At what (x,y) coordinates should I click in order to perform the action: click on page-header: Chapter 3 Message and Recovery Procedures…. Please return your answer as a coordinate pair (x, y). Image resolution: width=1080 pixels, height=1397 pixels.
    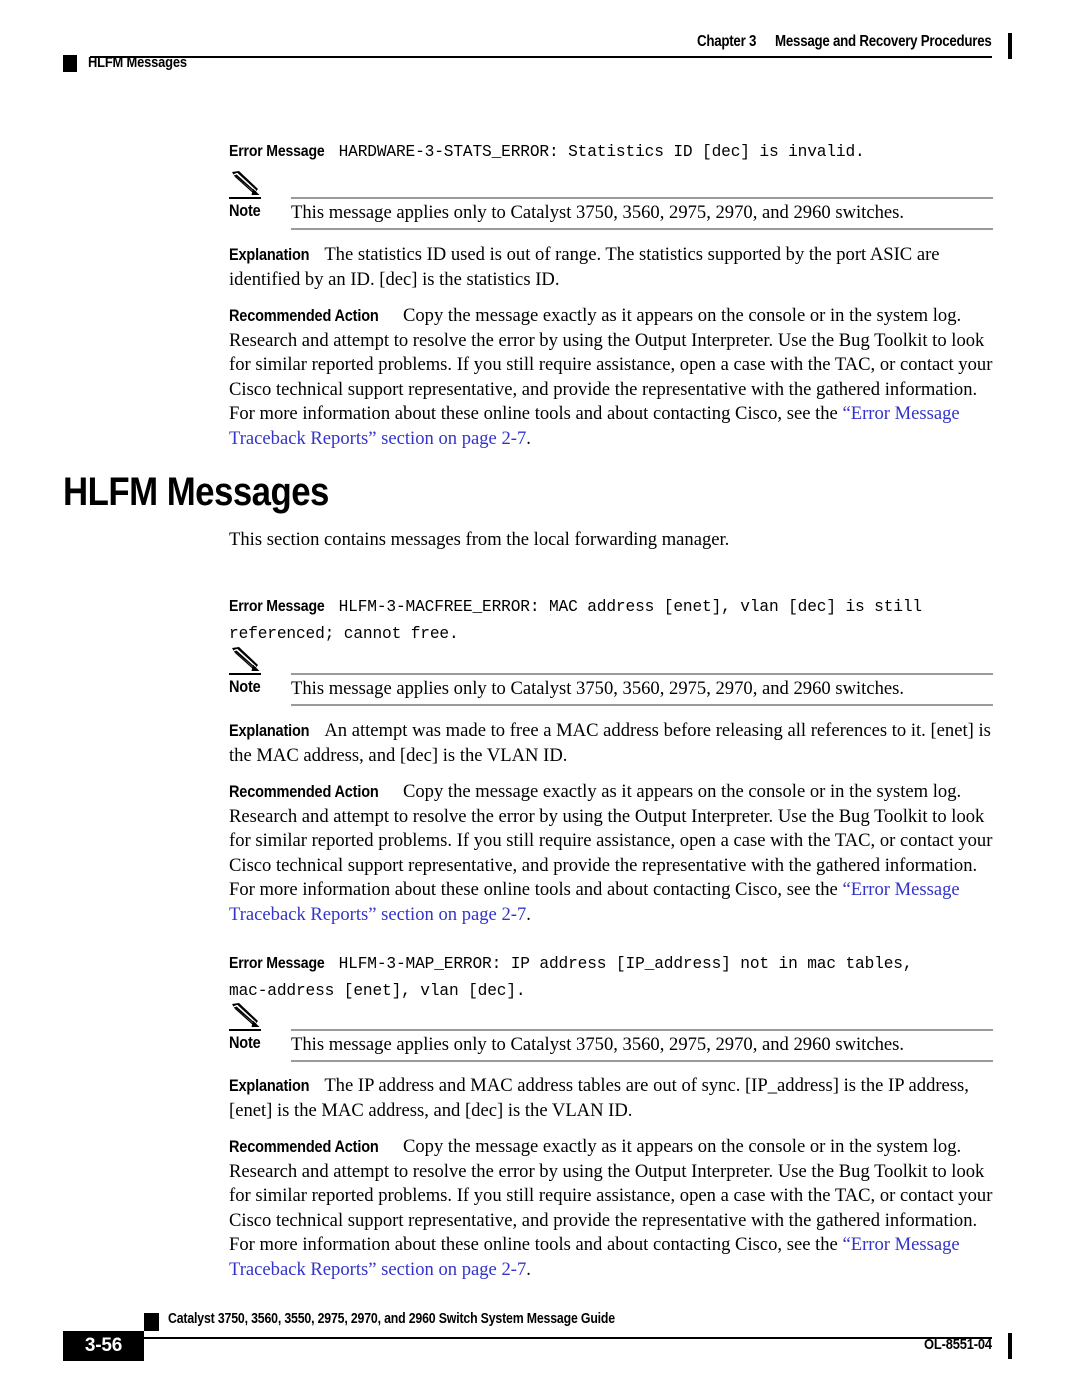
    Looking at the image, I should click on (540, 46).